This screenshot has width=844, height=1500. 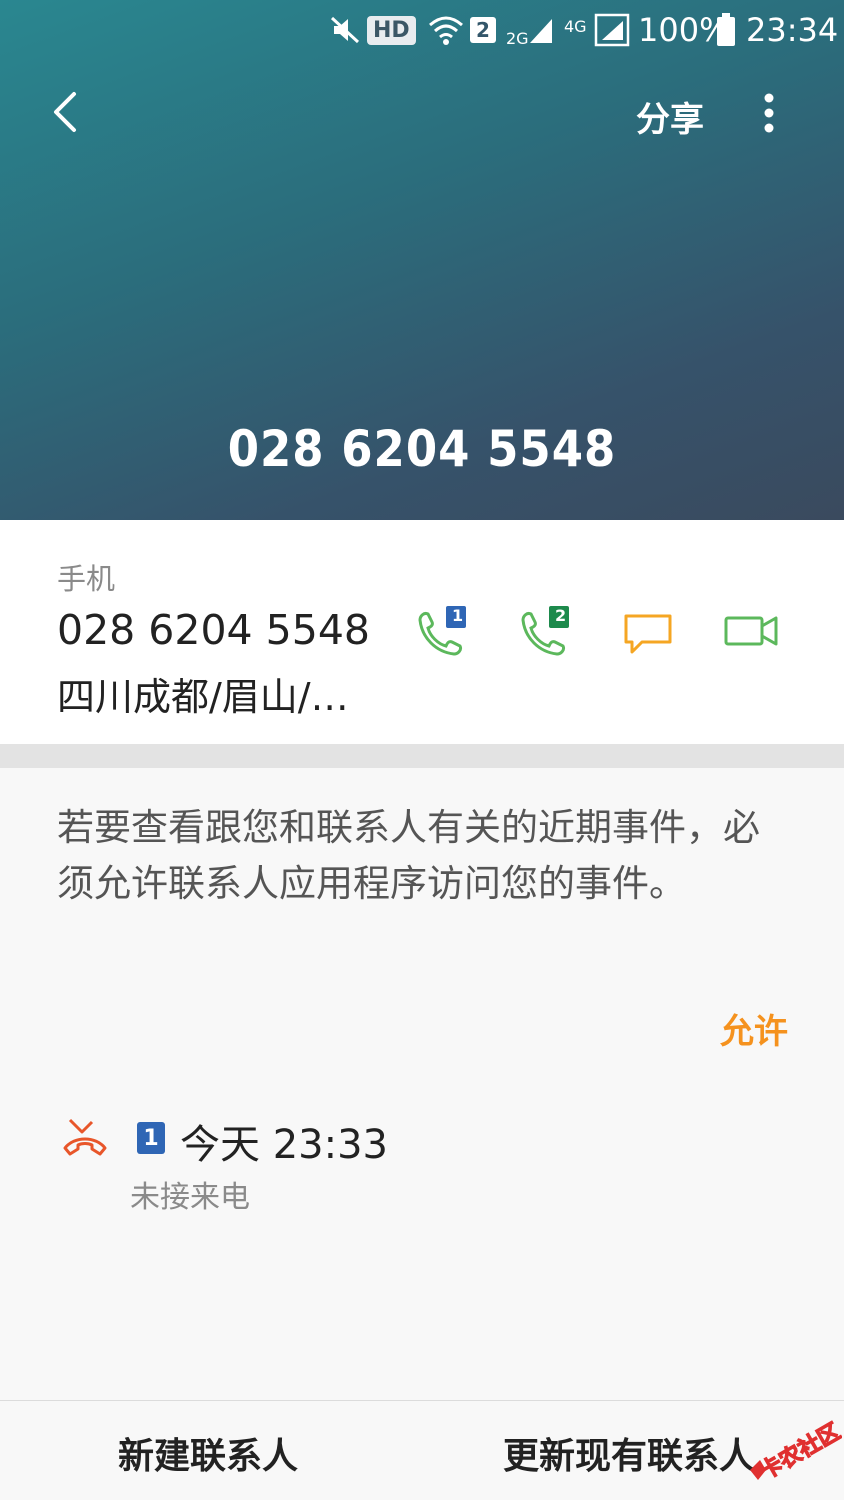 I want to click on call-sim2-button: 2, so click(x=545, y=634).